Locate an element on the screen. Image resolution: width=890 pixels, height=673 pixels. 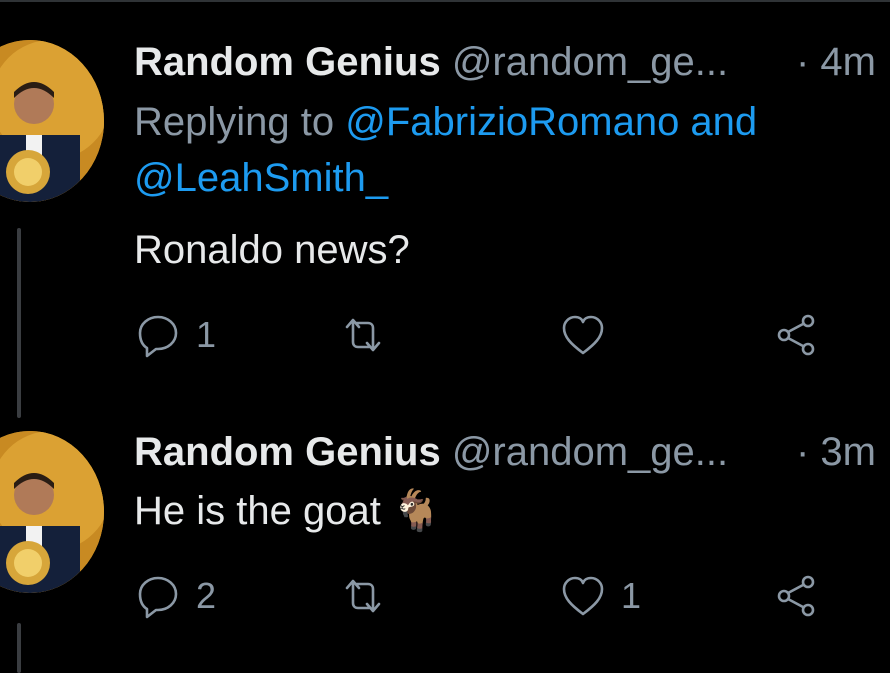
action-bar: 2 1 is located at coordinates (484, 597).